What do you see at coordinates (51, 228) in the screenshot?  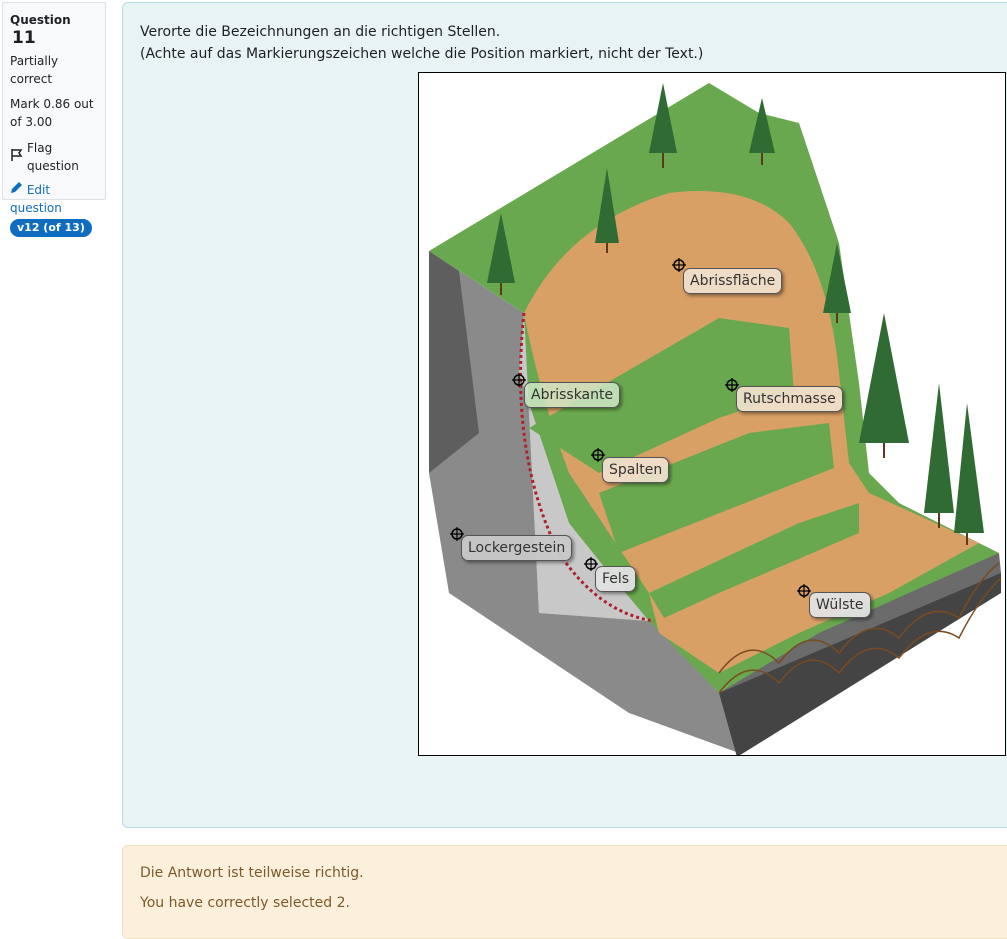 I see `version-badge: v12 (of 13)` at bounding box center [51, 228].